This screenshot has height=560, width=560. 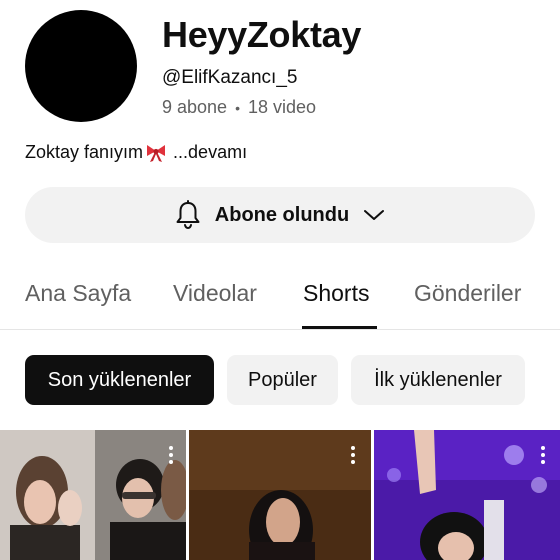 I want to click on channel-avatar, so click(x=81, y=66).